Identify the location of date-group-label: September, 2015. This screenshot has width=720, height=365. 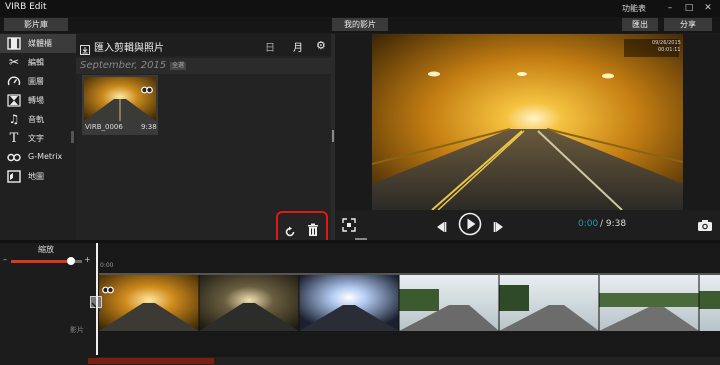
(123, 65).